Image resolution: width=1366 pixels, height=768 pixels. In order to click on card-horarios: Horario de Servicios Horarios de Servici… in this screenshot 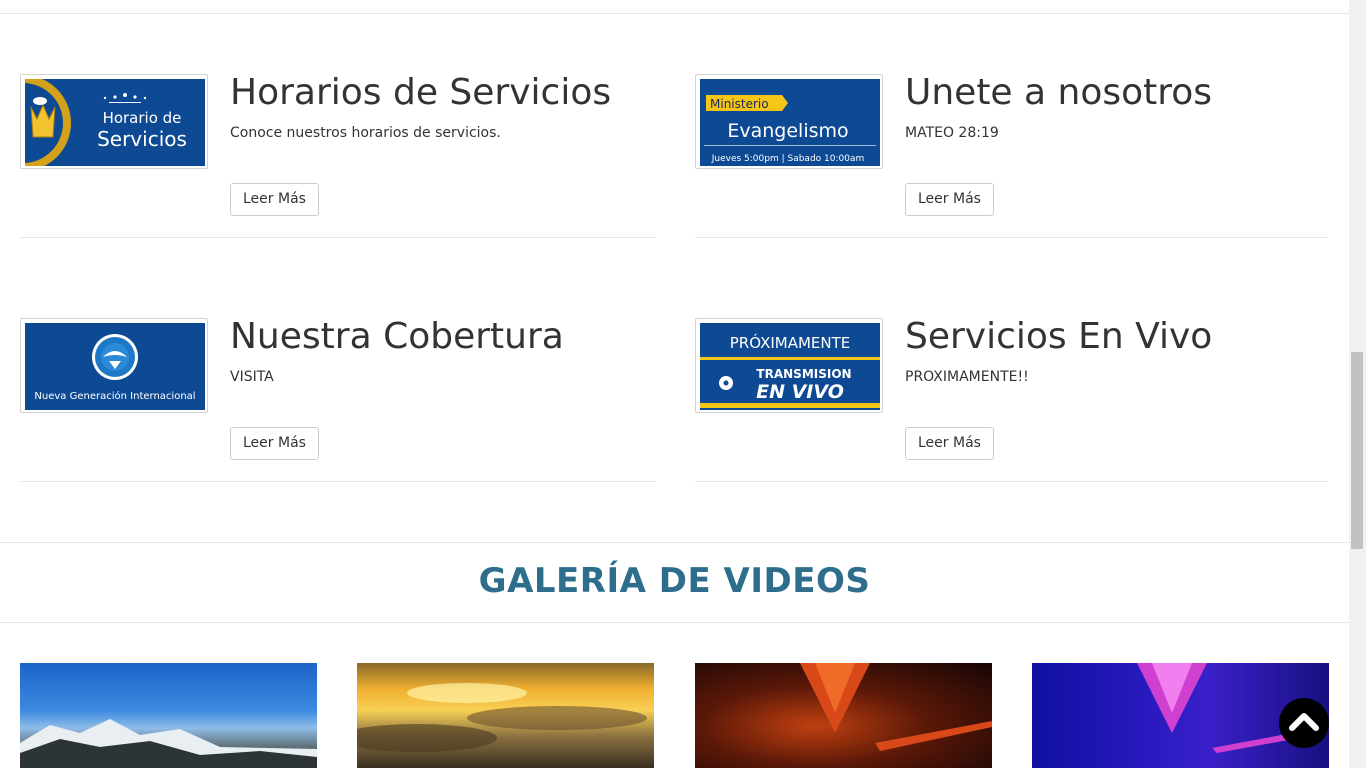, I will do `click(338, 155)`.